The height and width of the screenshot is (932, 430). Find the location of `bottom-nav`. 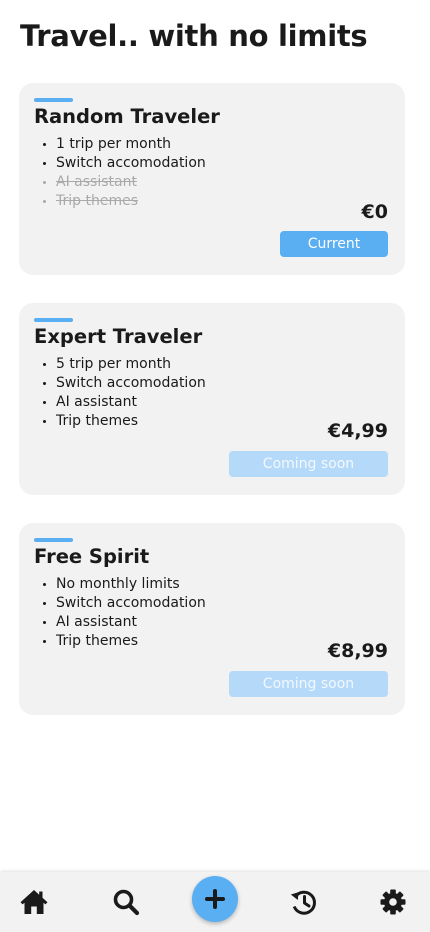

bottom-nav is located at coordinates (215, 902).